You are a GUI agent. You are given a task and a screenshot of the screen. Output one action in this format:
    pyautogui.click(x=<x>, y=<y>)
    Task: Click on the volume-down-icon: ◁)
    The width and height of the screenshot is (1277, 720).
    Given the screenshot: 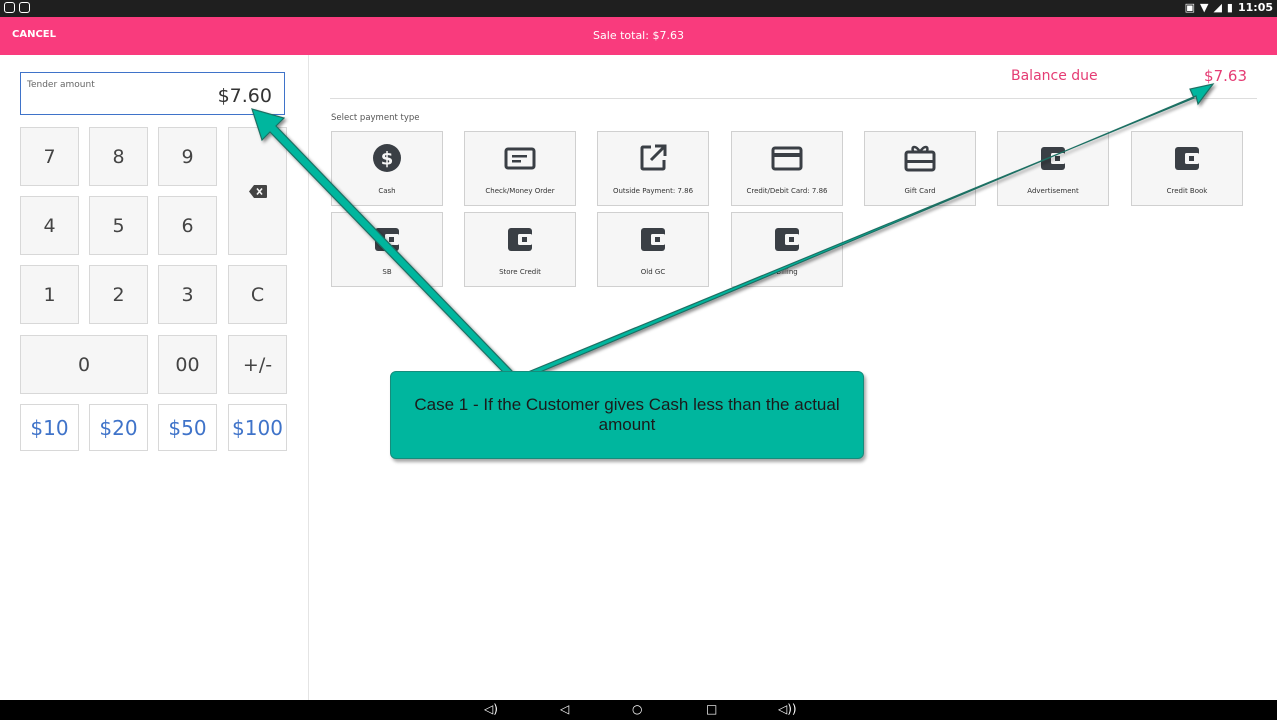 What is the action you would take?
    pyautogui.click(x=491, y=709)
    